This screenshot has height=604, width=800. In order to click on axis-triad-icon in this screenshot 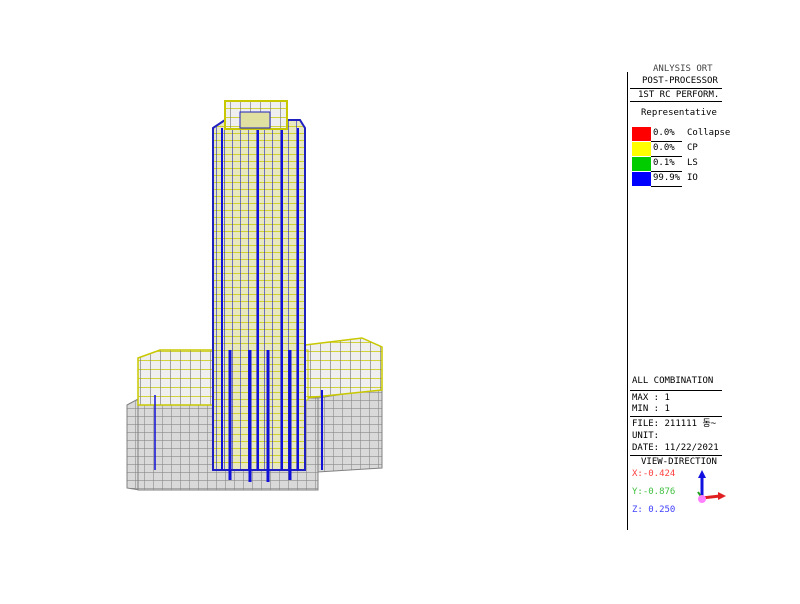, I will do `click(711, 486)`.